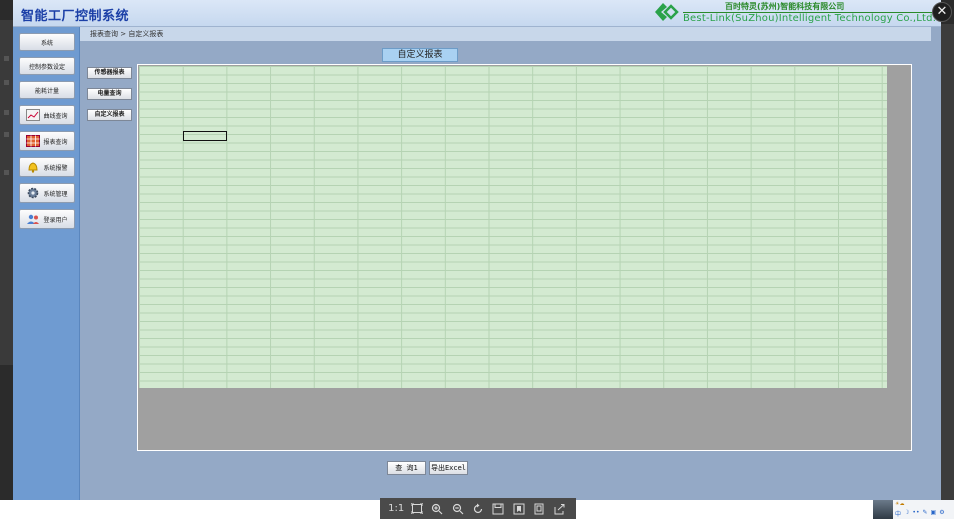 This screenshot has height=519, width=954. I want to click on tray-avatar, so click(883, 509).